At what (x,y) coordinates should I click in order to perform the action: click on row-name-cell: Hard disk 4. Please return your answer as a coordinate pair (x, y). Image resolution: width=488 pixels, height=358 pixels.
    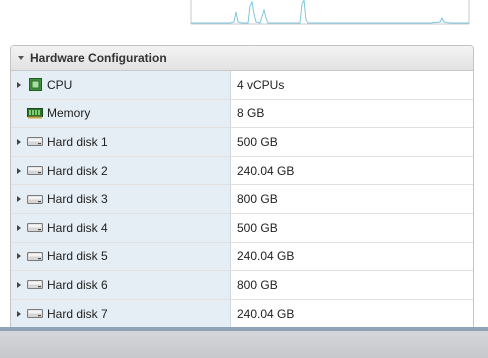
    Looking at the image, I should click on (121, 227).